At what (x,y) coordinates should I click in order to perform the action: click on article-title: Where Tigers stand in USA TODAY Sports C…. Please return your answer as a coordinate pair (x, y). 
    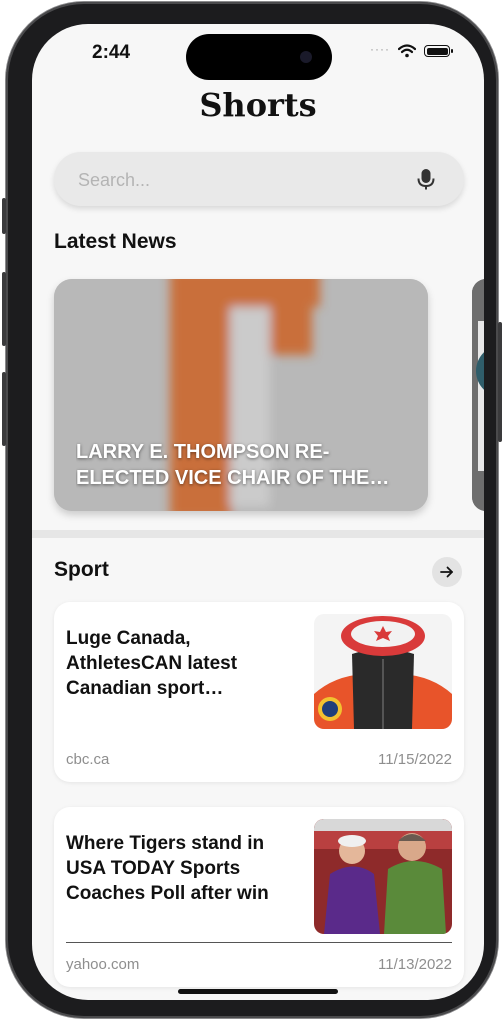
    Looking at the image, I should click on (167, 868).